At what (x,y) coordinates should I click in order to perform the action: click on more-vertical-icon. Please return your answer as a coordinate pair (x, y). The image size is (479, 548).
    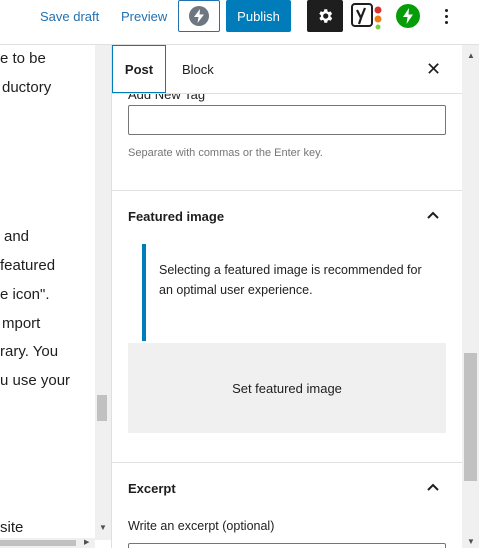
    Looking at the image, I should click on (446, 10).